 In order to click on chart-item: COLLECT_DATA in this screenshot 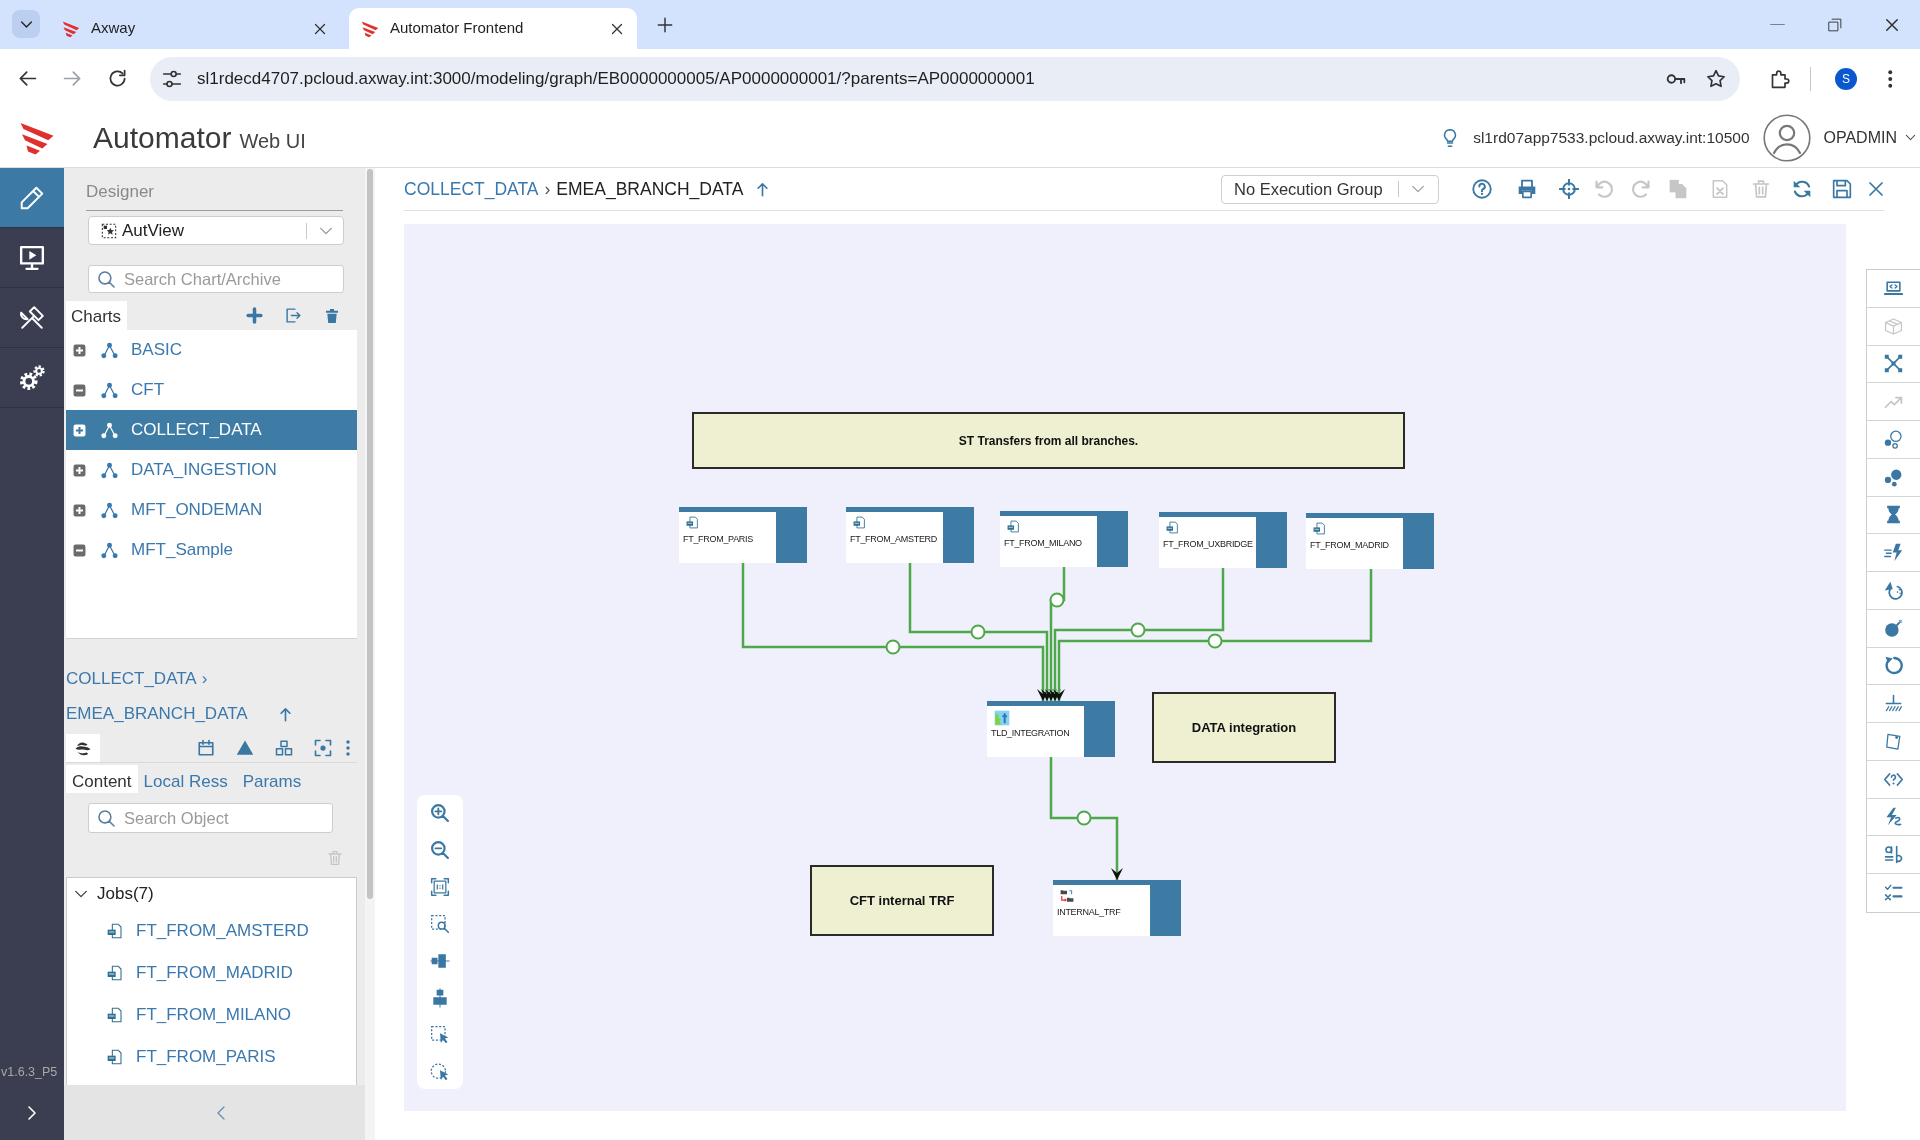, I will do `click(211, 430)`.